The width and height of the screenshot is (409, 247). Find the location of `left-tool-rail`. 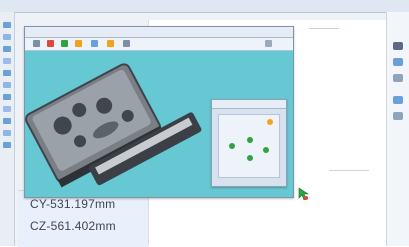

left-tool-rail is located at coordinates (7, 129).